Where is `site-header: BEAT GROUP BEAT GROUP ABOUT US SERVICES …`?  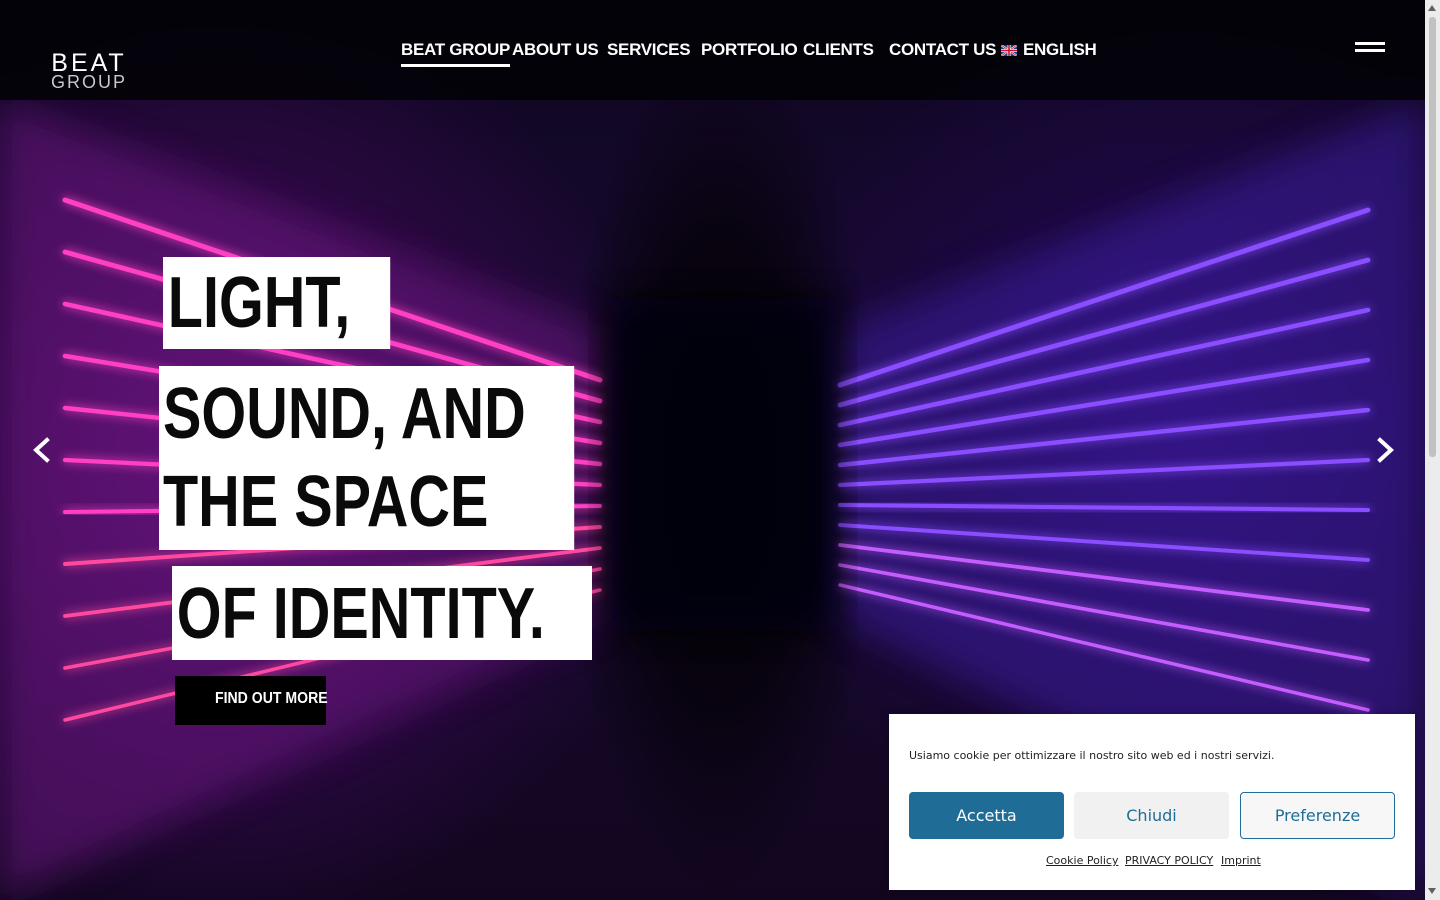 site-header: BEAT GROUP BEAT GROUP ABOUT US SERVICES … is located at coordinates (712, 50).